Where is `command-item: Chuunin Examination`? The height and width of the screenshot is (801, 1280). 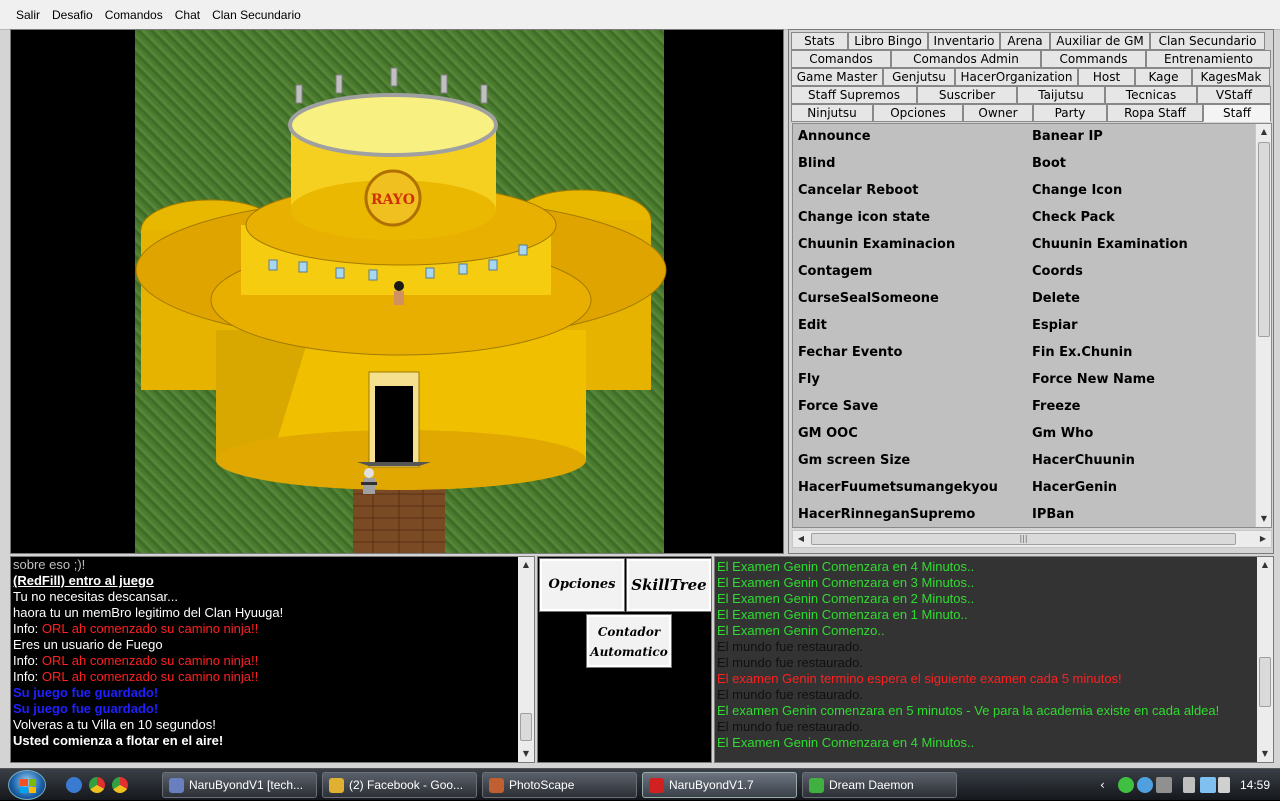 command-item: Chuunin Examination is located at coordinates (1142, 247).